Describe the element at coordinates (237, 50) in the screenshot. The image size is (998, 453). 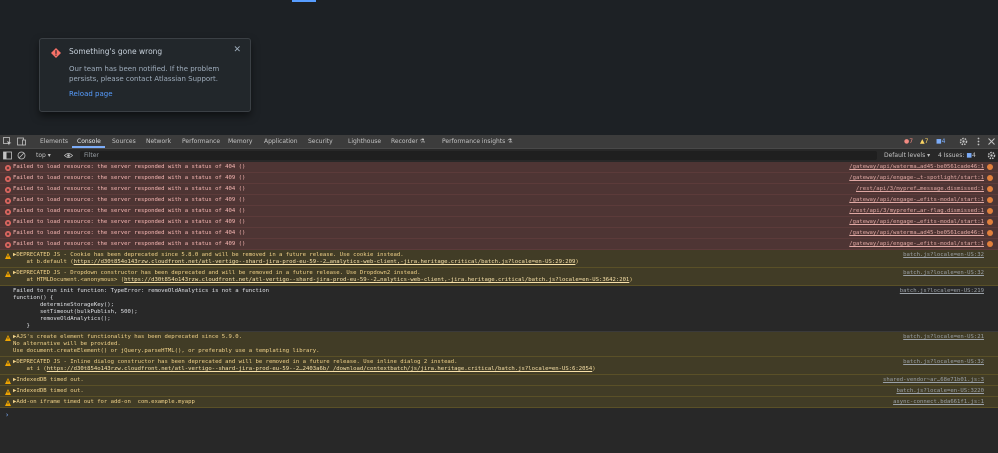
I see `close-icon: ✕` at that location.